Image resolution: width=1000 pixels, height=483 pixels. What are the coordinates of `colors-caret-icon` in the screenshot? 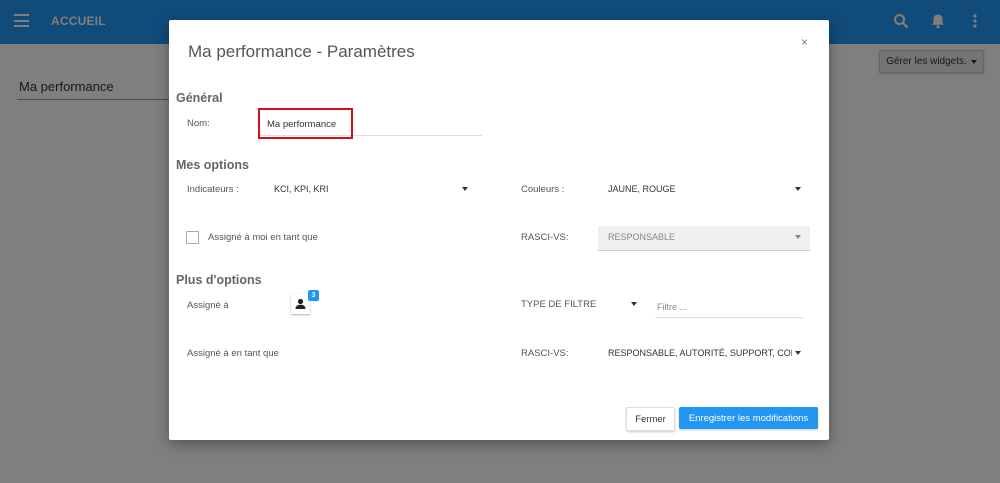 It's located at (798, 189).